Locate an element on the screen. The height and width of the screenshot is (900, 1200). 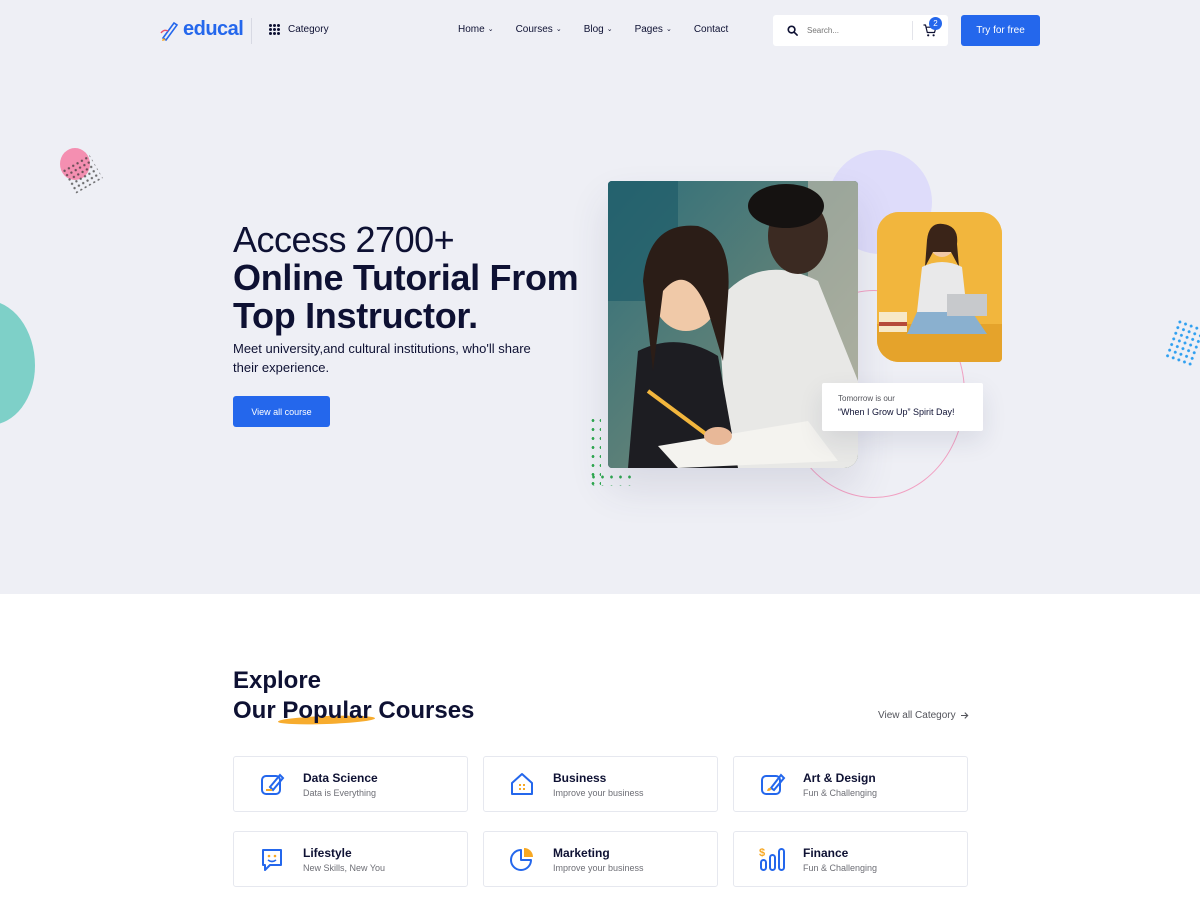
logo: educal is located at coordinates (202, 29).